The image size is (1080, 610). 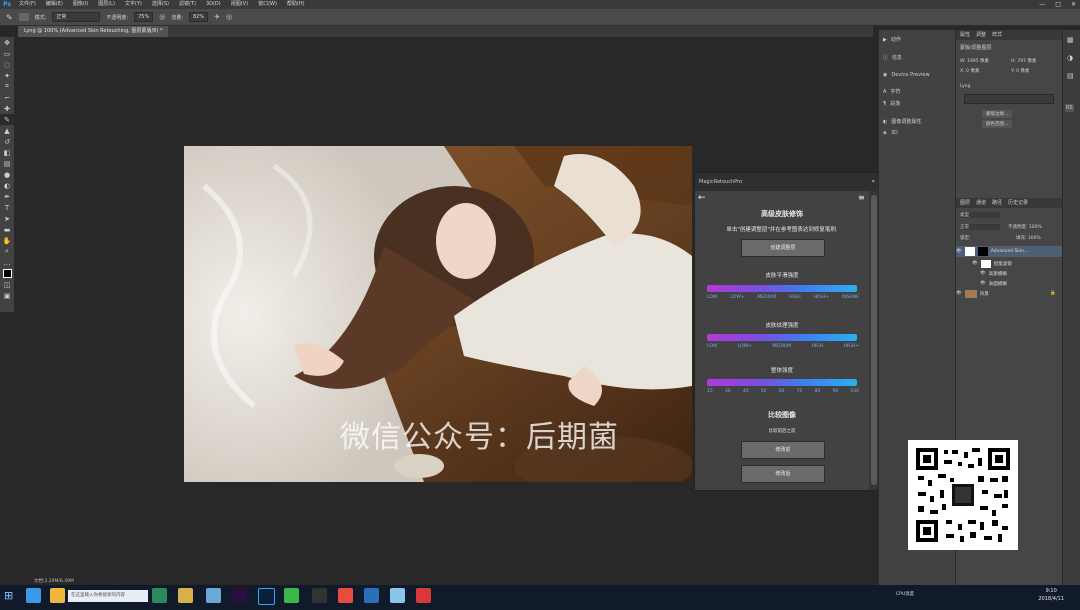 I want to click on hamburger-icon: ≡, so click(x=861, y=197).